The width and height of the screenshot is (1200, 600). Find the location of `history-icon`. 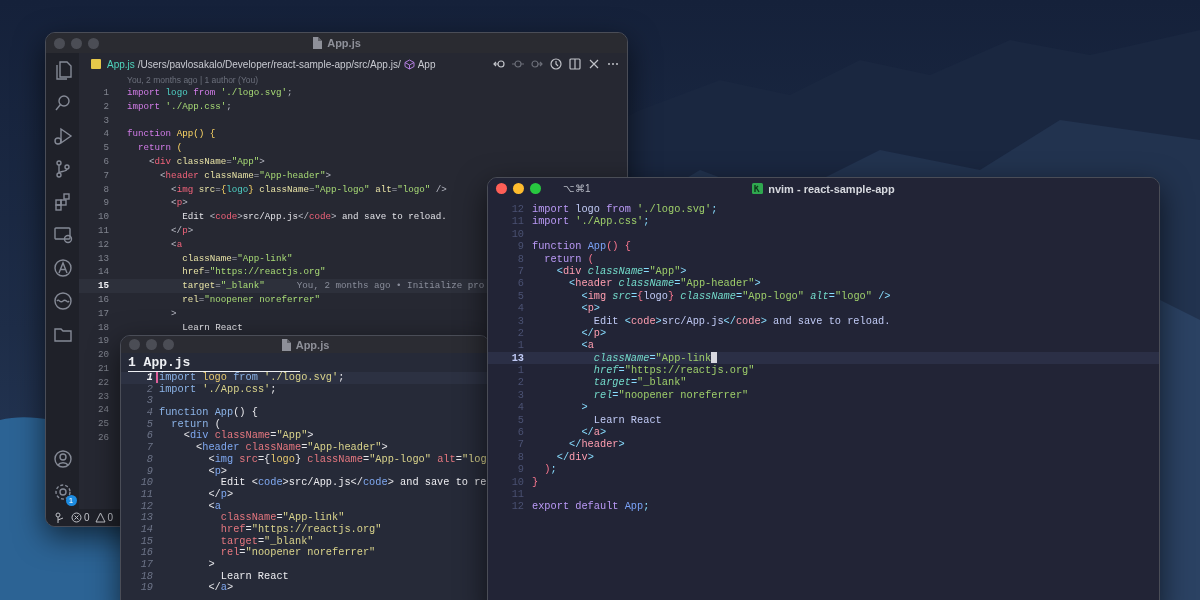

history-icon is located at coordinates (556, 64).